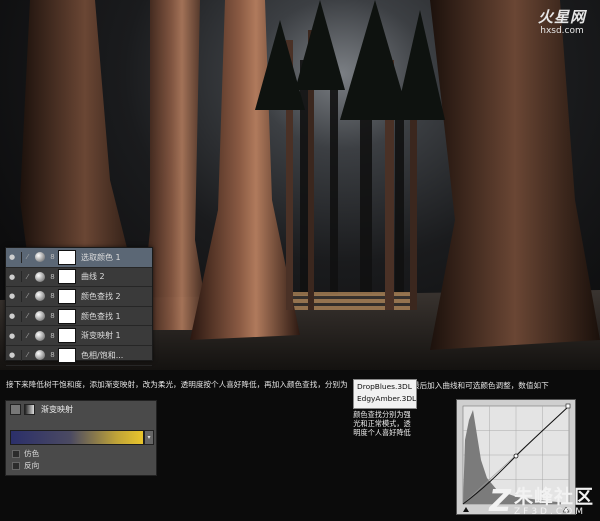  I want to click on reverse-checkbox, so click(16, 465).